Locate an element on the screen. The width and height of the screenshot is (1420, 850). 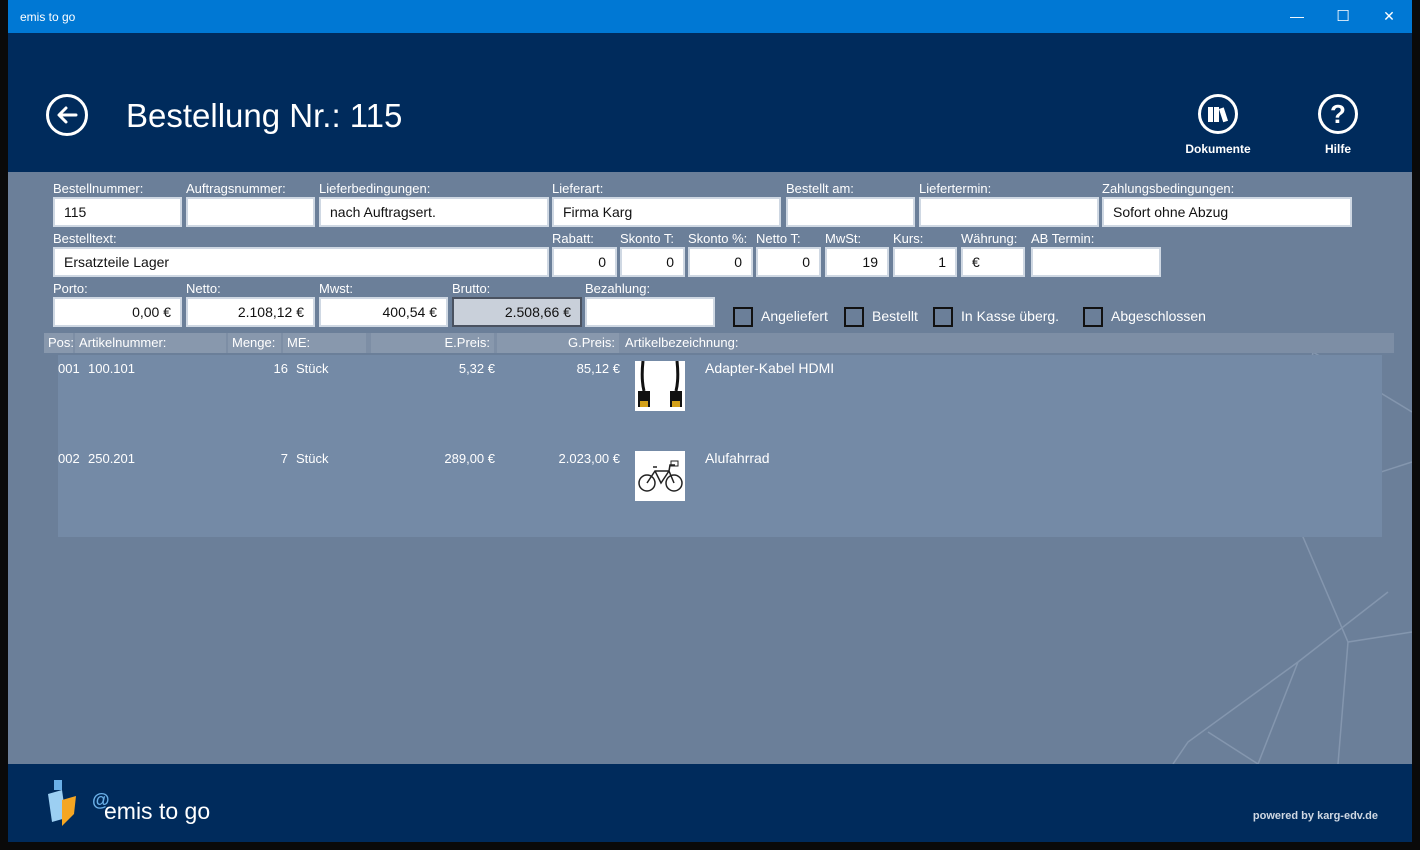
cell-epreis: 289,00 € is located at coordinates (469, 458).